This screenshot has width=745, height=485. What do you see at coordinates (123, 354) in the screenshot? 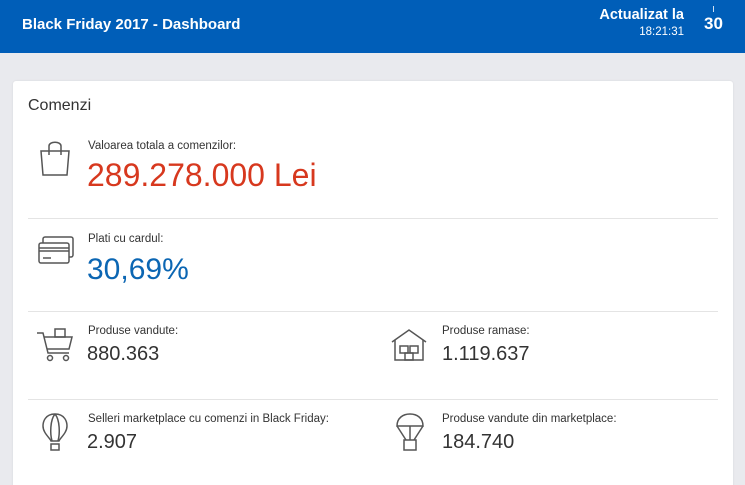
I see `products-sold-value: 880.363` at bounding box center [123, 354].